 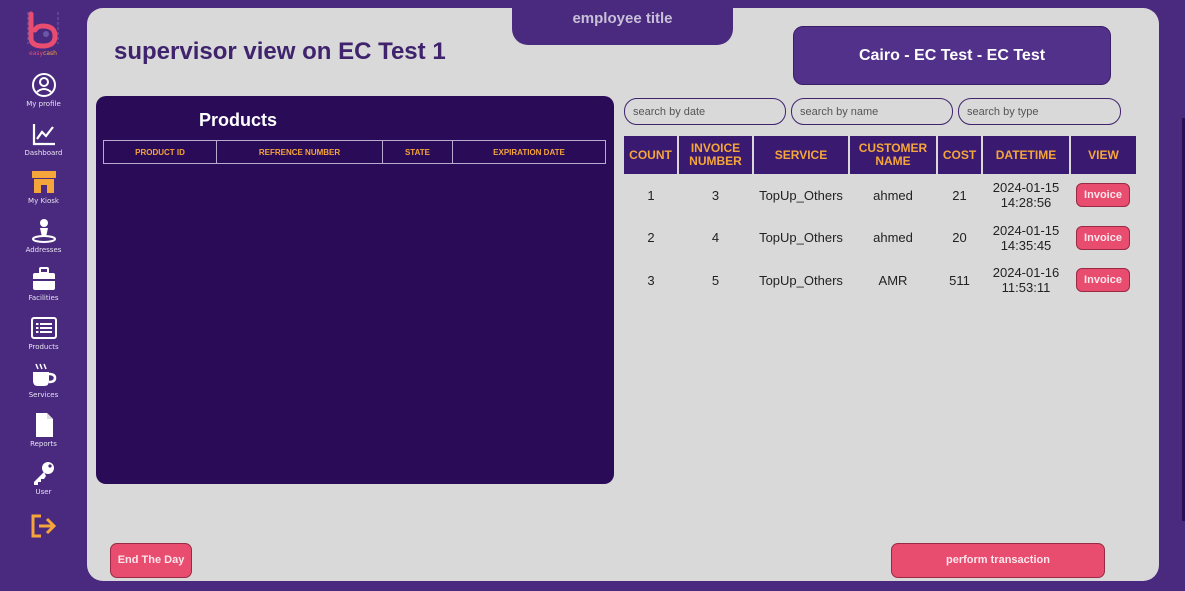 I want to click on sidebar-item-services: Services, so click(x=43, y=381).